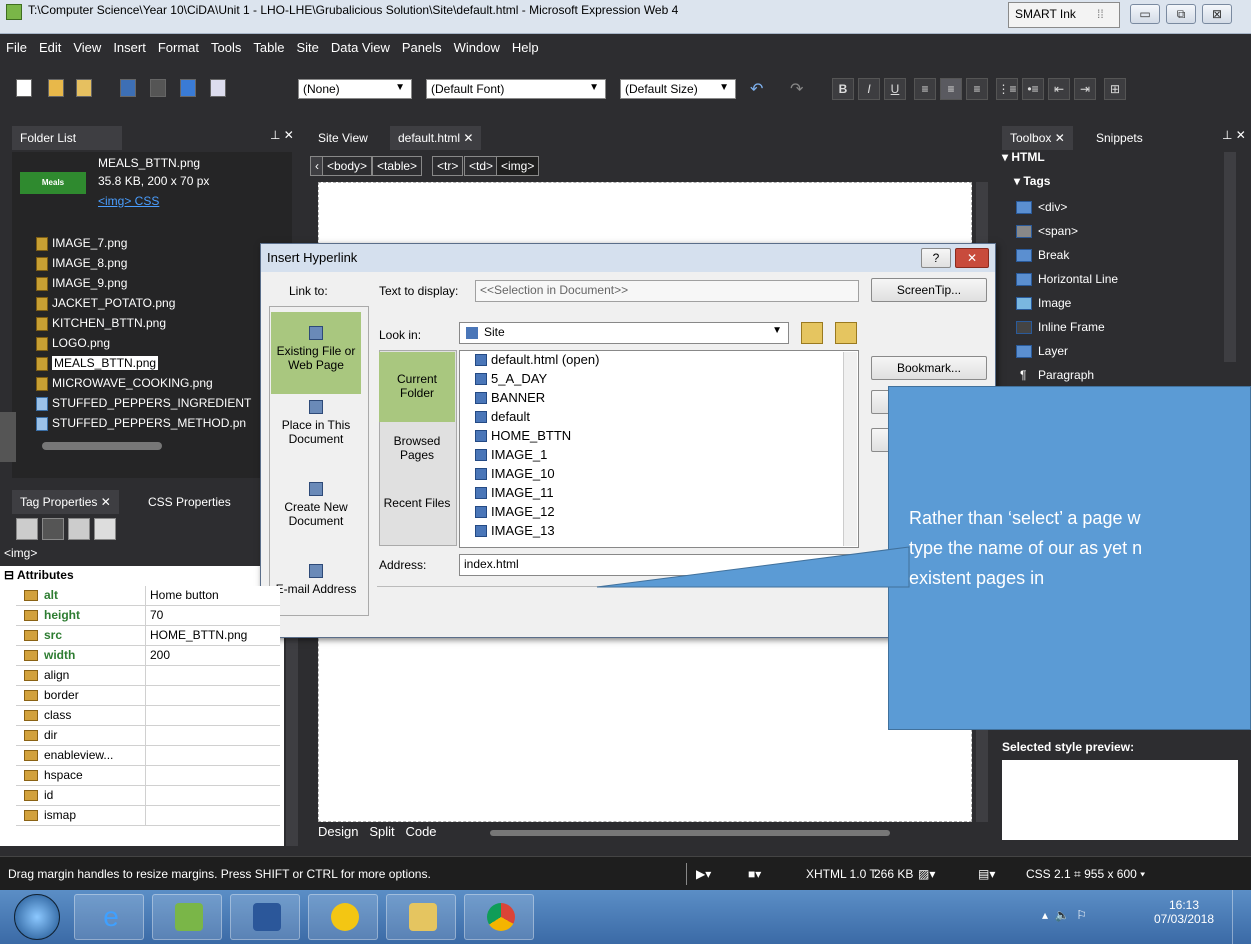 The height and width of the screenshot is (944, 1251). I want to click on categorize-icon, so click(27, 529).